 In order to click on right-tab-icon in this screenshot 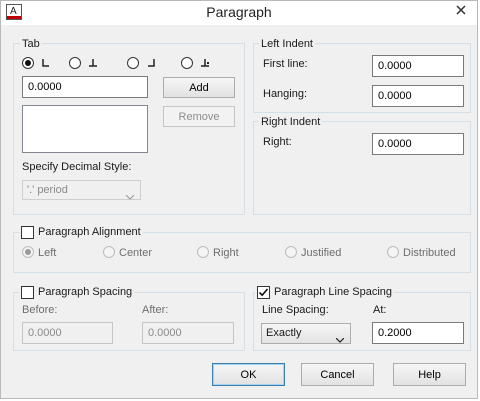, I will do `click(151, 63)`.